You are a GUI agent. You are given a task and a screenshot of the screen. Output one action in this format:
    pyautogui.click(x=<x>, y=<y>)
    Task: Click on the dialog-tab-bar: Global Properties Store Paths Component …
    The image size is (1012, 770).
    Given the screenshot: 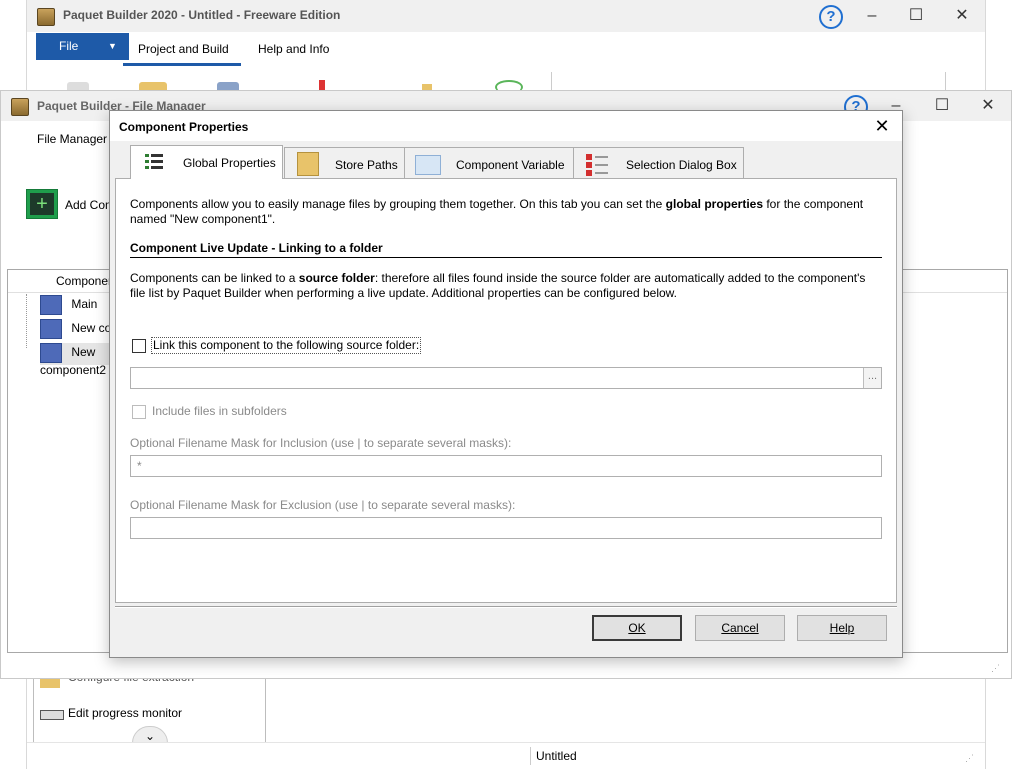 What is the action you would take?
    pyautogui.click(x=506, y=160)
    